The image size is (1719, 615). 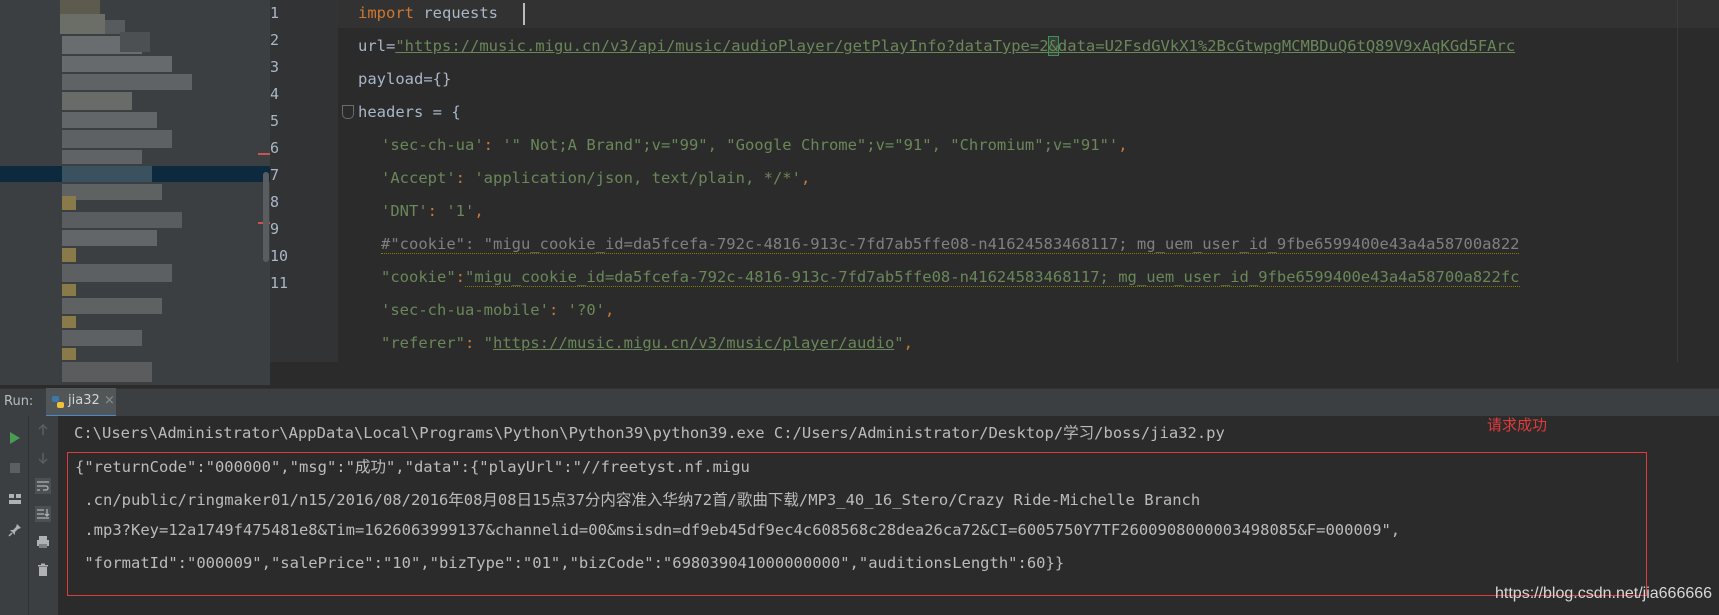 I want to click on run-tool-window-header, so click(x=859, y=402).